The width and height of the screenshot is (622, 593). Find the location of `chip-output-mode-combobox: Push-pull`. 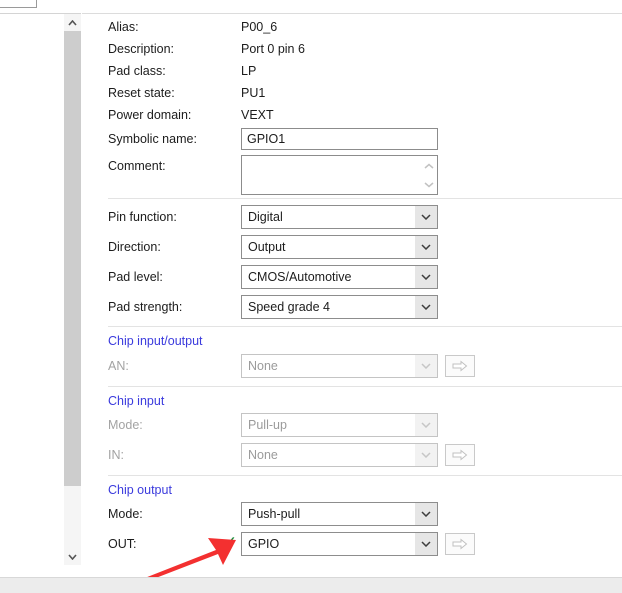

chip-output-mode-combobox: Push-pull is located at coordinates (339, 514).